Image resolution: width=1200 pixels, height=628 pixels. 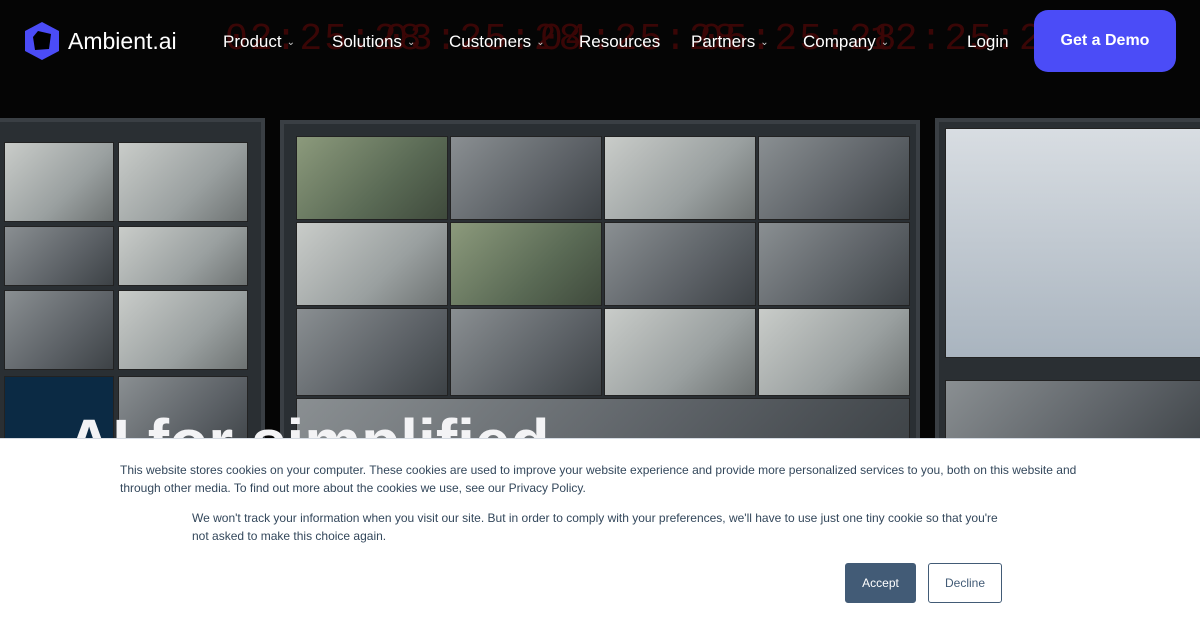 I want to click on nav-label: Customers, so click(x=490, y=41).